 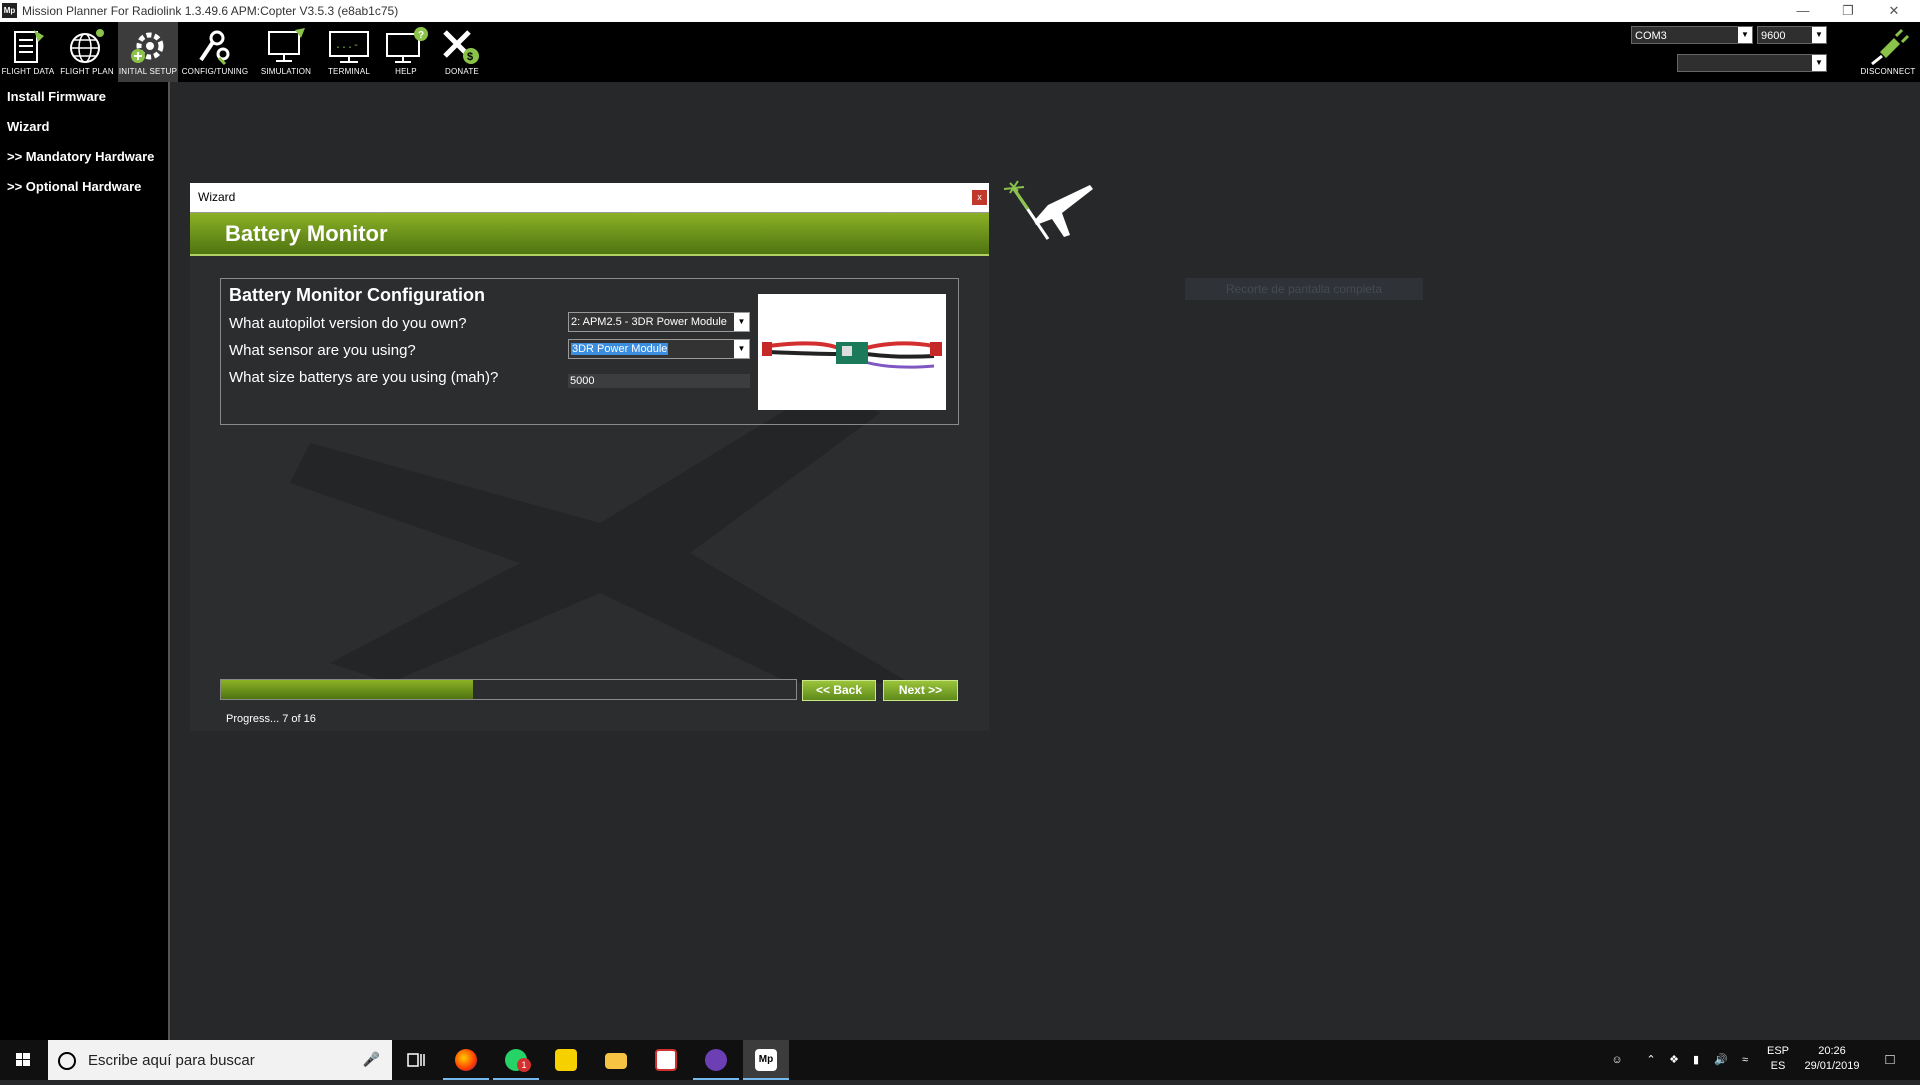 I want to click on disconnect-button: DISCONNECT, so click(x=1888, y=52).